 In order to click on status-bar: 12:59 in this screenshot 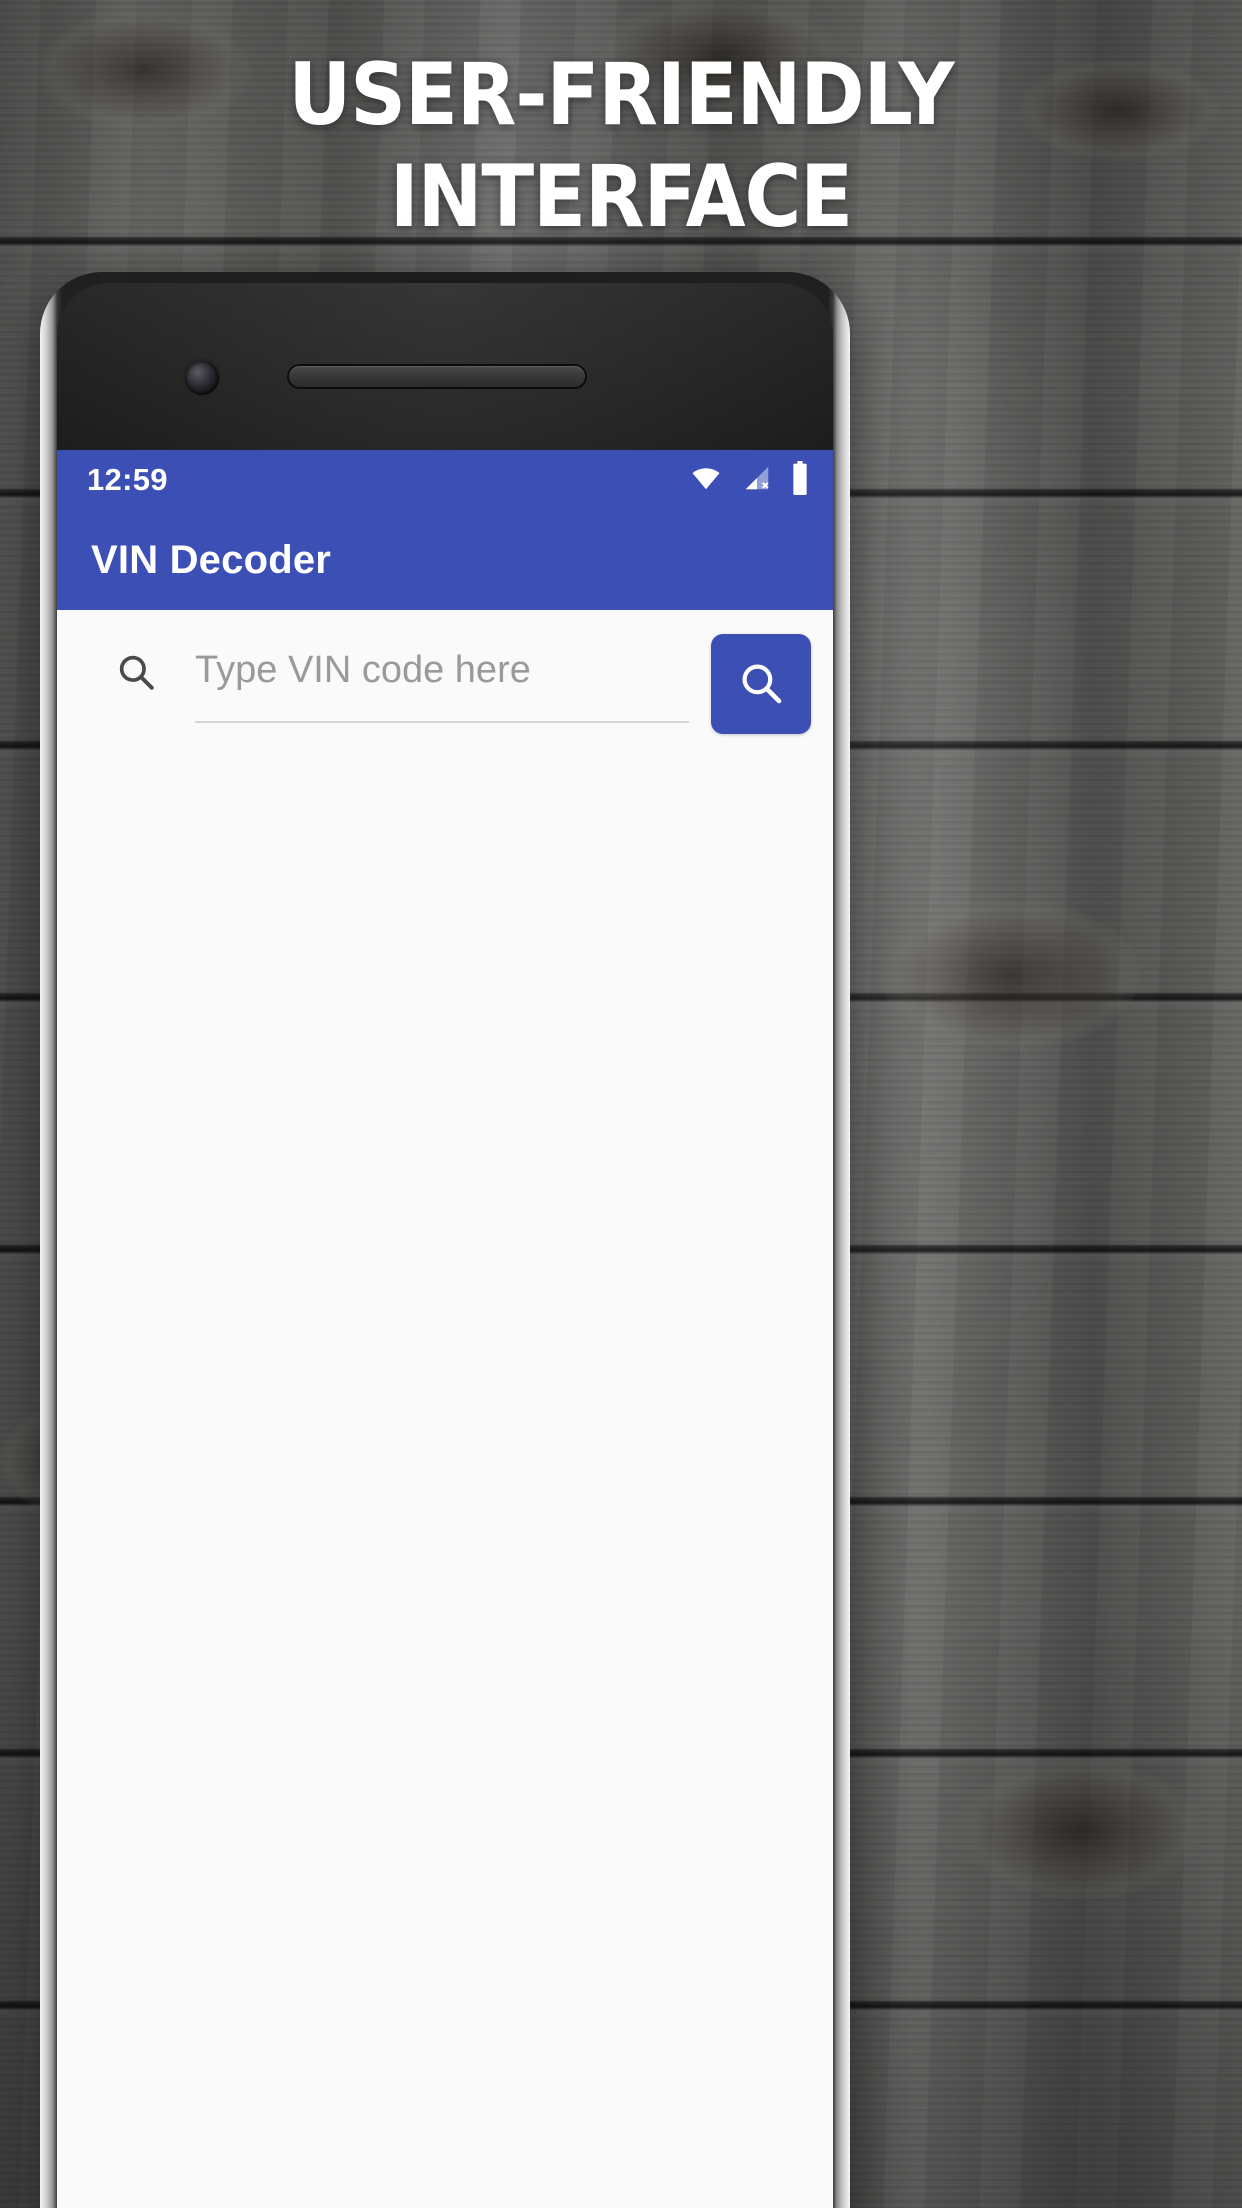, I will do `click(445, 480)`.